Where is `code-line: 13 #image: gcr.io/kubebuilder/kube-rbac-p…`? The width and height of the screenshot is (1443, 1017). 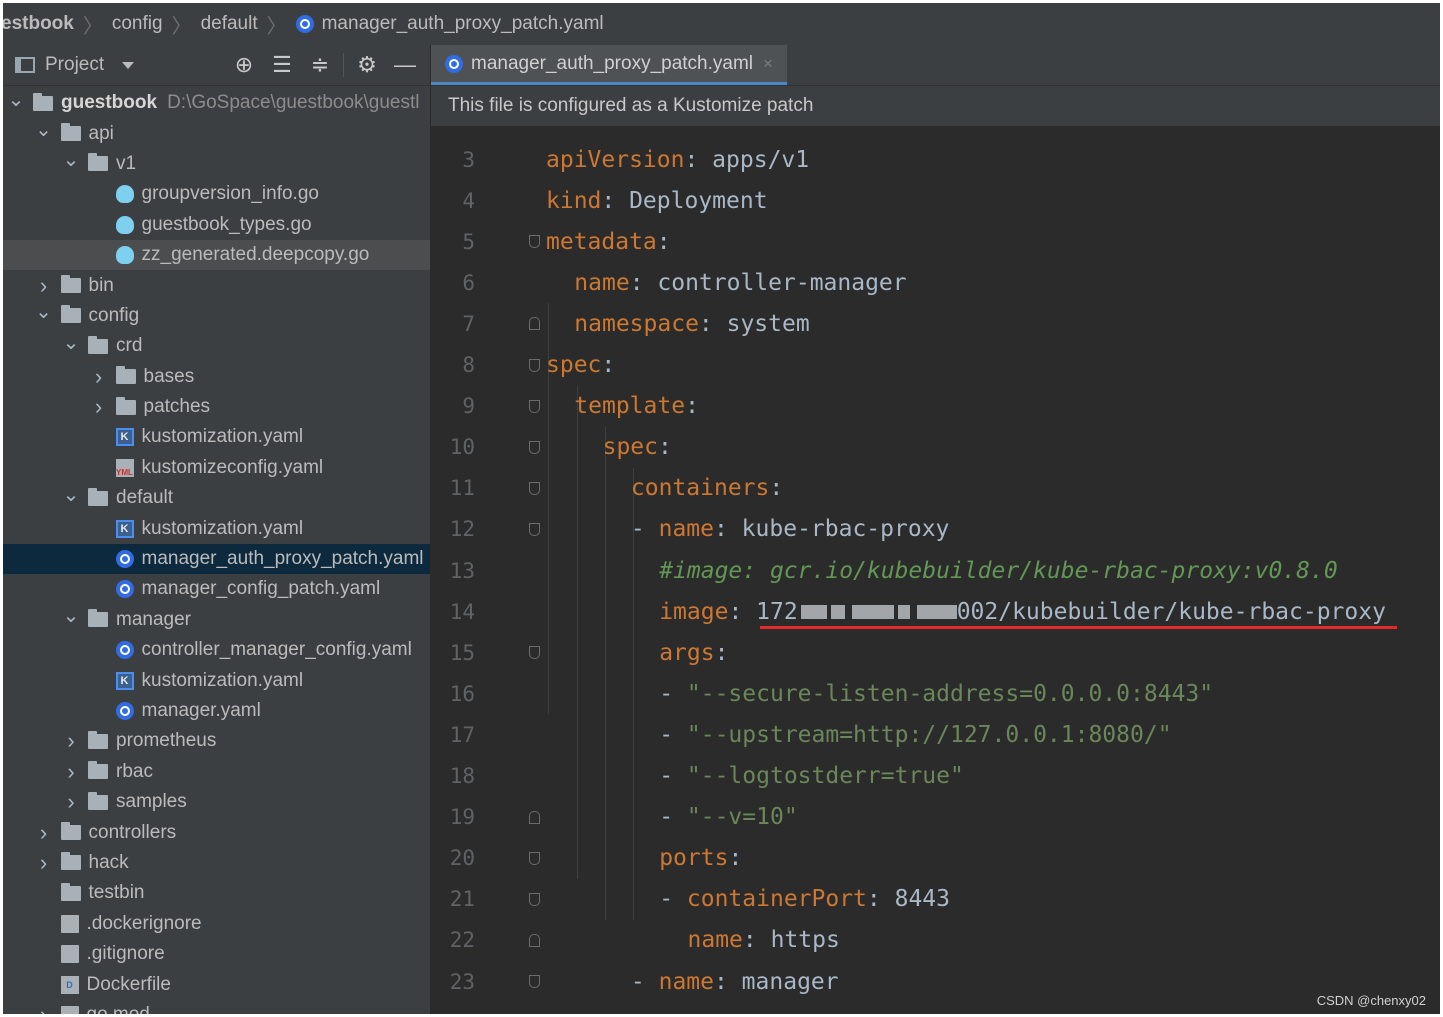 code-line: 13 #image: gcr.io/kubebuilder/kube-rbac-p… is located at coordinates (935, 570).